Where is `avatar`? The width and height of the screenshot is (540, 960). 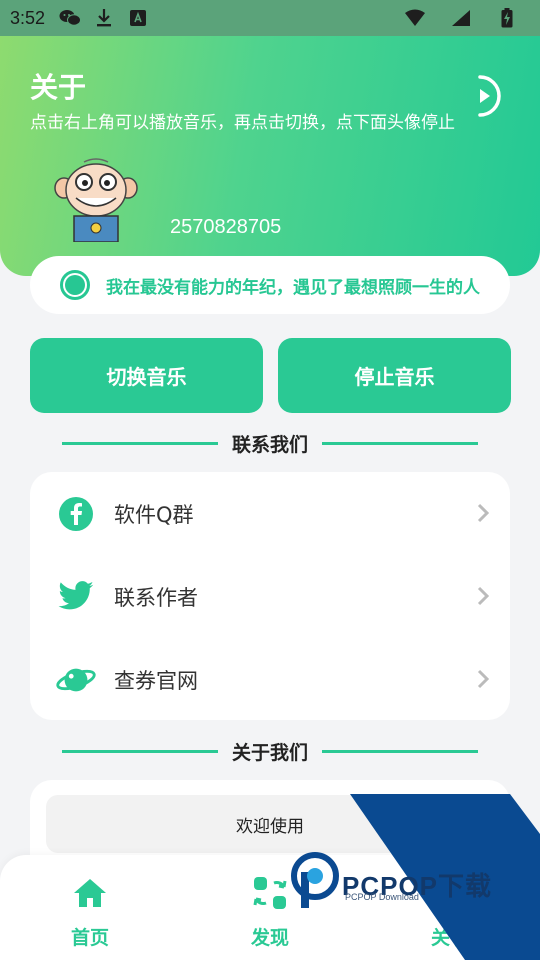 avatar is located at coordinates (96, 200).